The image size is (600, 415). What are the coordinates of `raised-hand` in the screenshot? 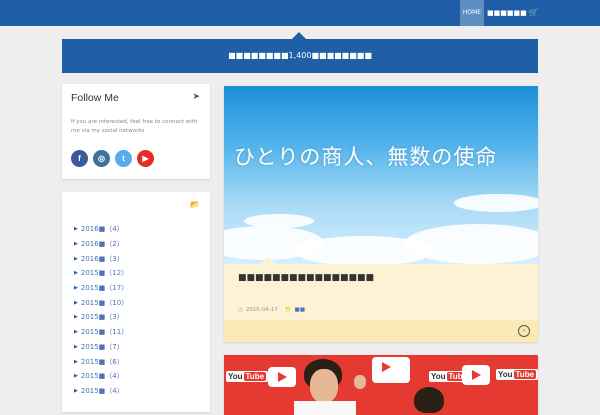 It's located at (360, 382).